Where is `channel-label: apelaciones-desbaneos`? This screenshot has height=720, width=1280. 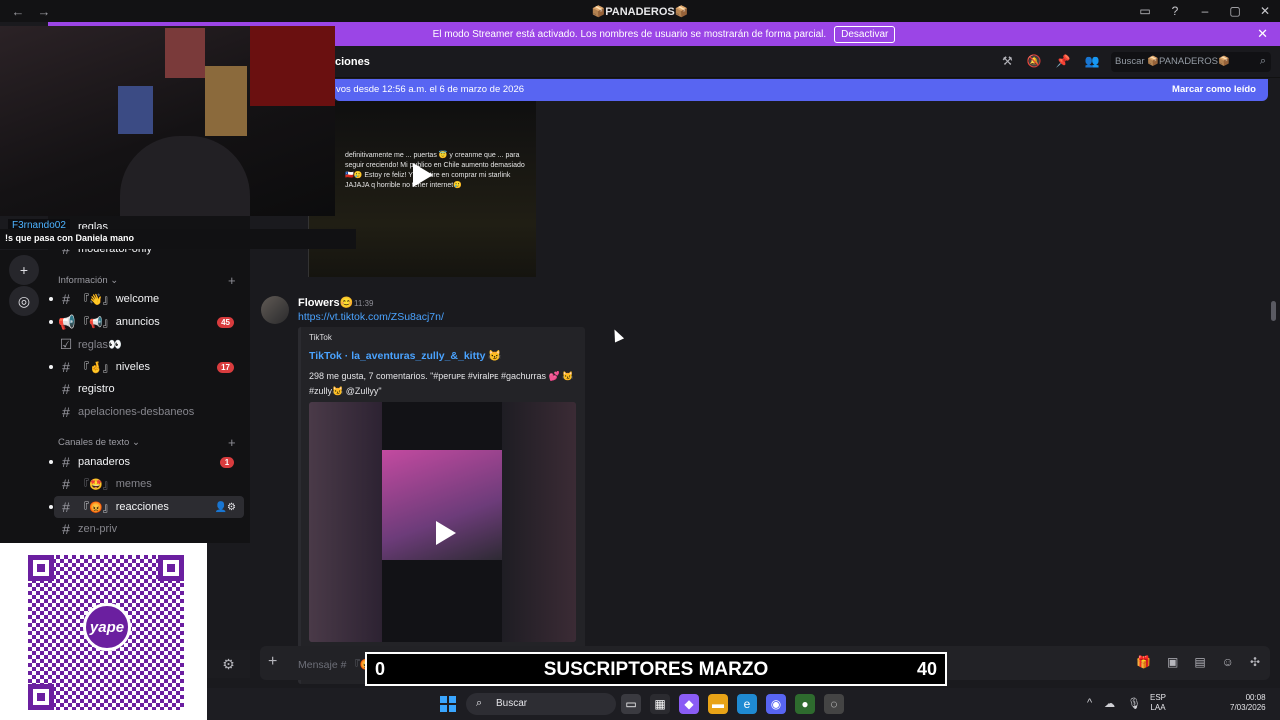 channel-label: apelaciones-desbaneos is located at coordinates (136, 412).